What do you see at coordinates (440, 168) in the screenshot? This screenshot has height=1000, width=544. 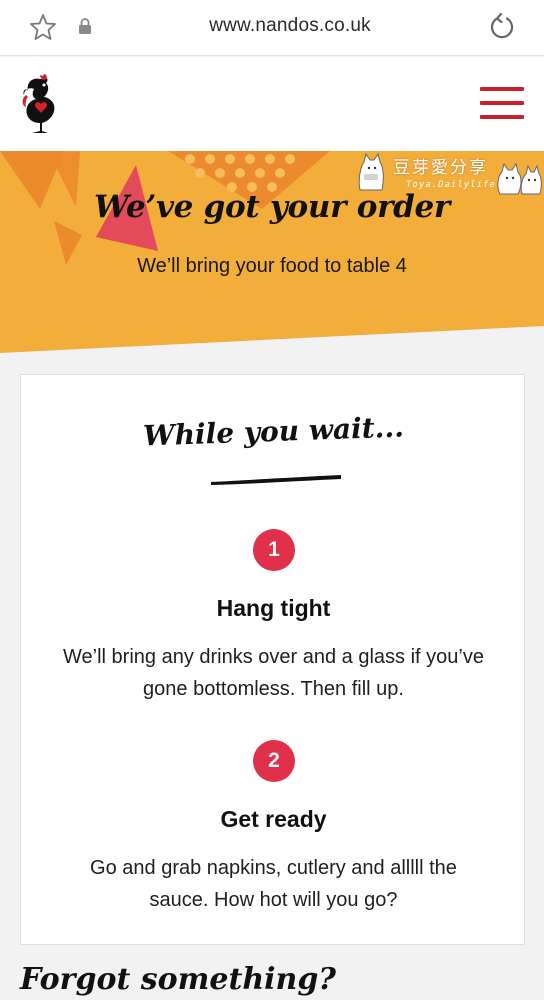 I see `watermark-text: 豆芽愛分享` at bounding box center [440, 168].